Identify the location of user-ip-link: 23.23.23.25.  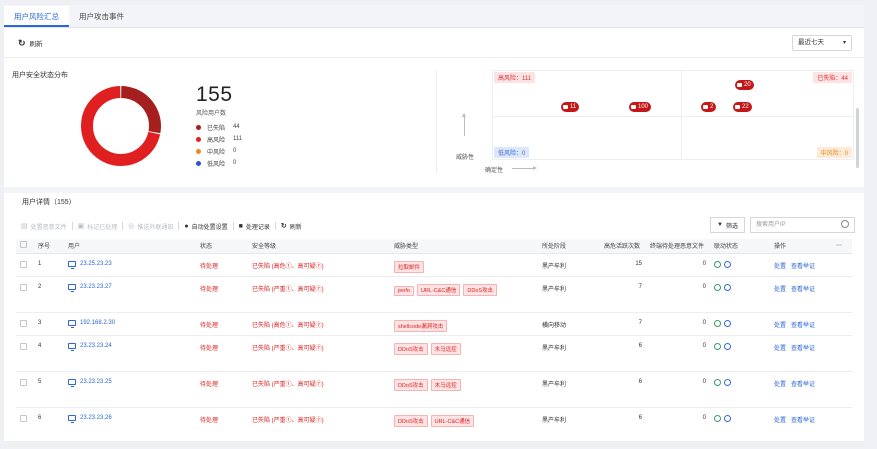
(130, 382).